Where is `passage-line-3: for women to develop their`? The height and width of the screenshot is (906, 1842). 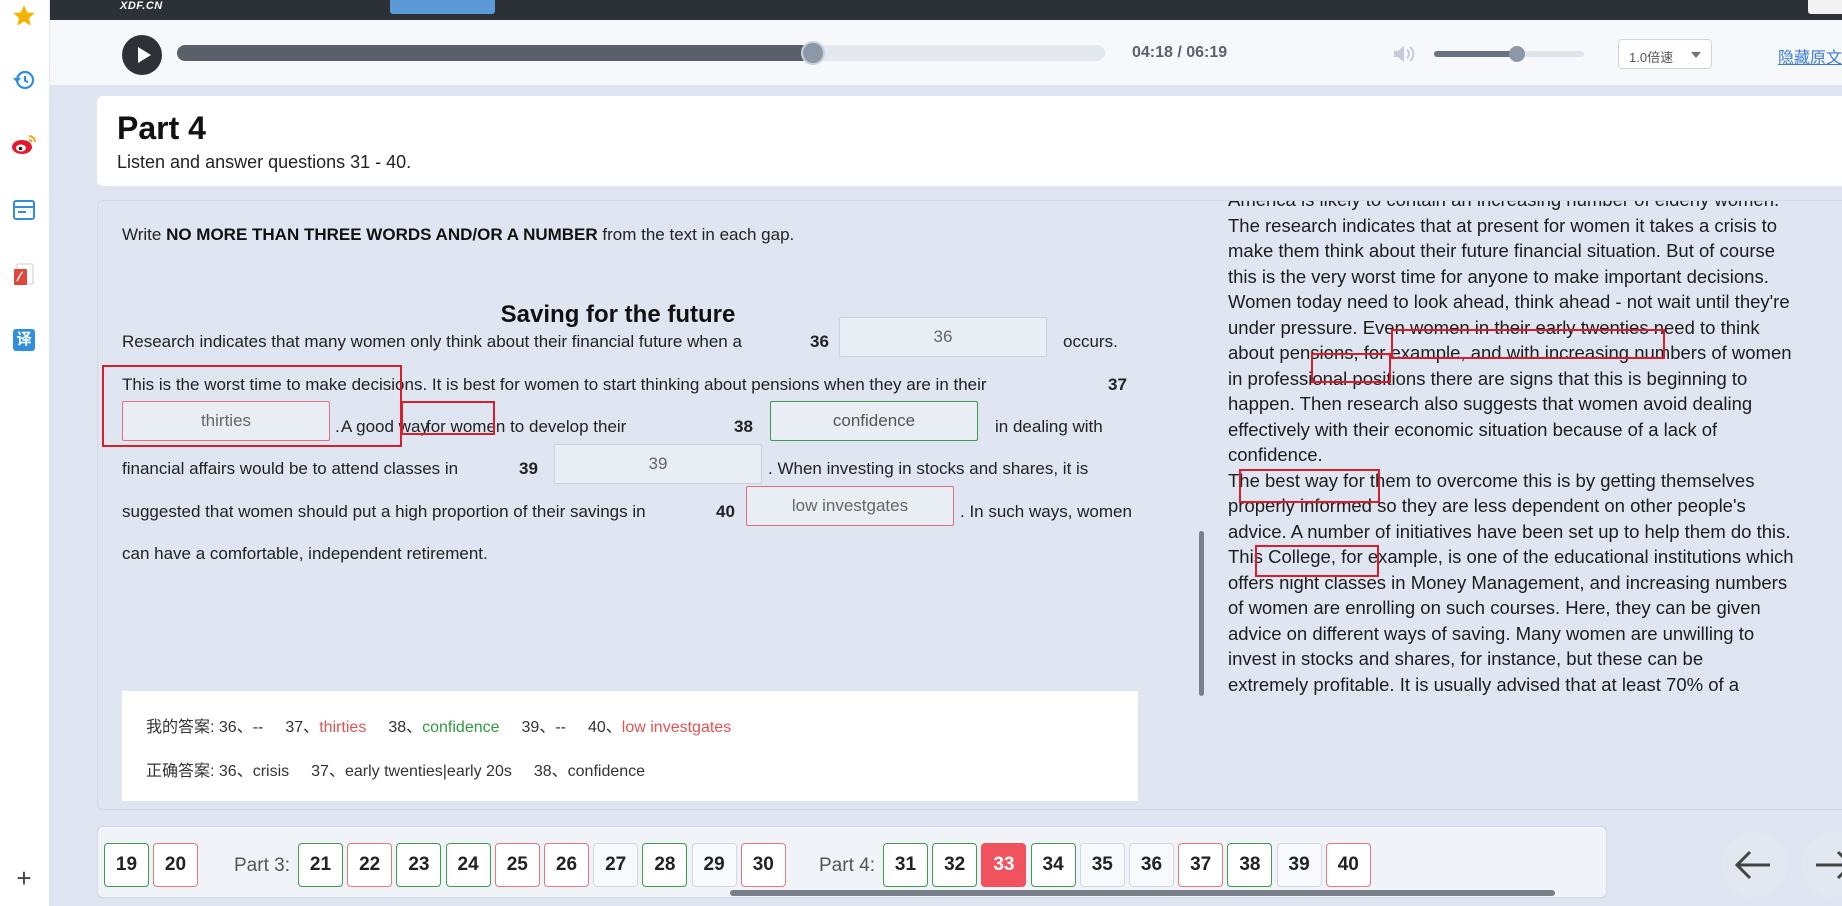 passage-line-3: for women to develop their is located at coordinates (526, 426).